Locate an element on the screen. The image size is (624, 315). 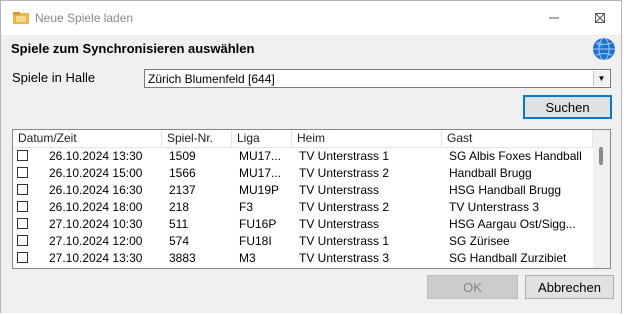
col-header-liga: Liga is located at coordinates (262, 138).